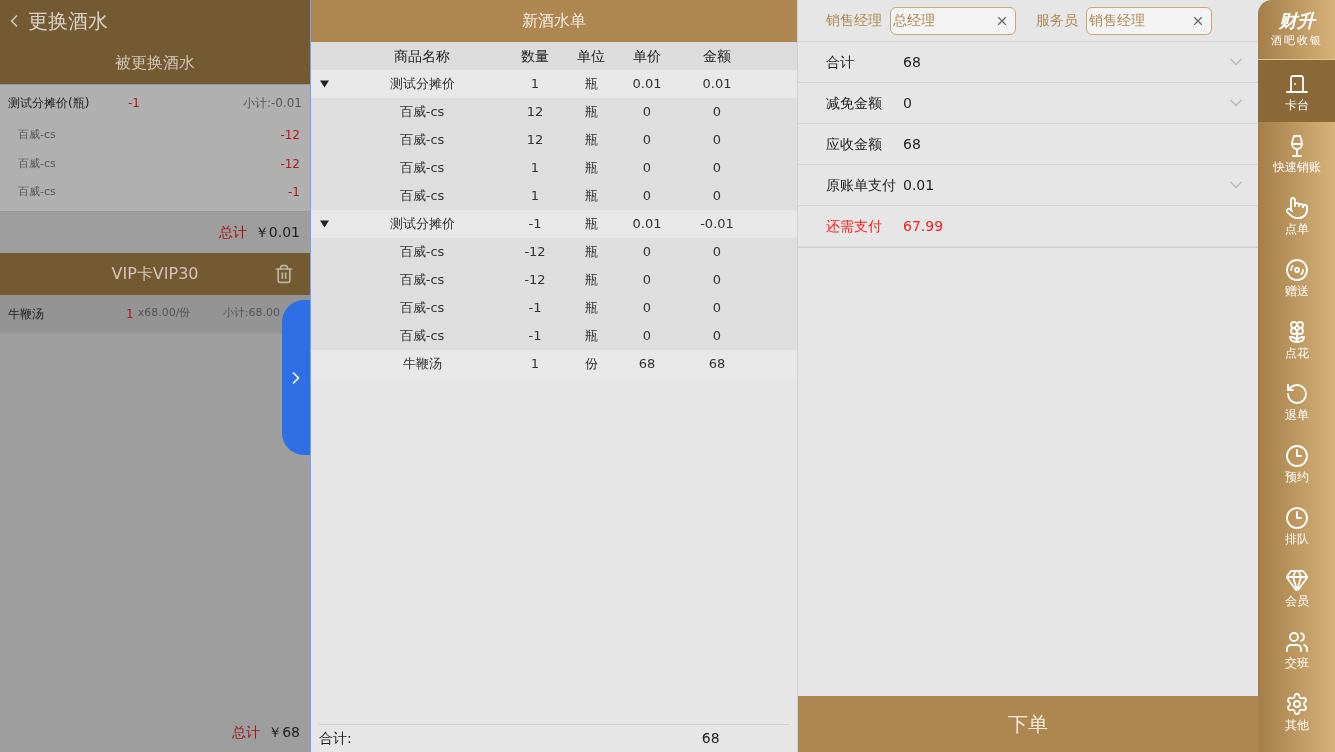 This screenshot has height=752, width=1335. I want to click on total-value: ￥0.01, so click(277, 232).